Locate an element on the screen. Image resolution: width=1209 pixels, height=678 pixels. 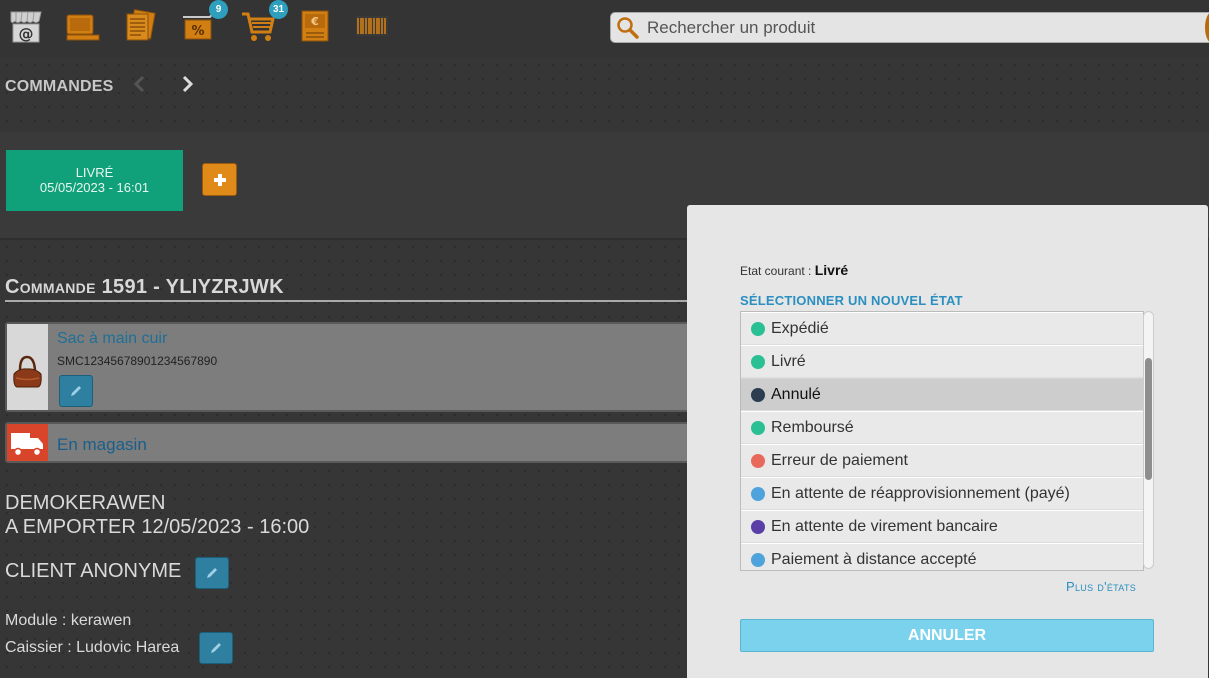
module-info: Module : kerawen is located at coordinates (68, 620).